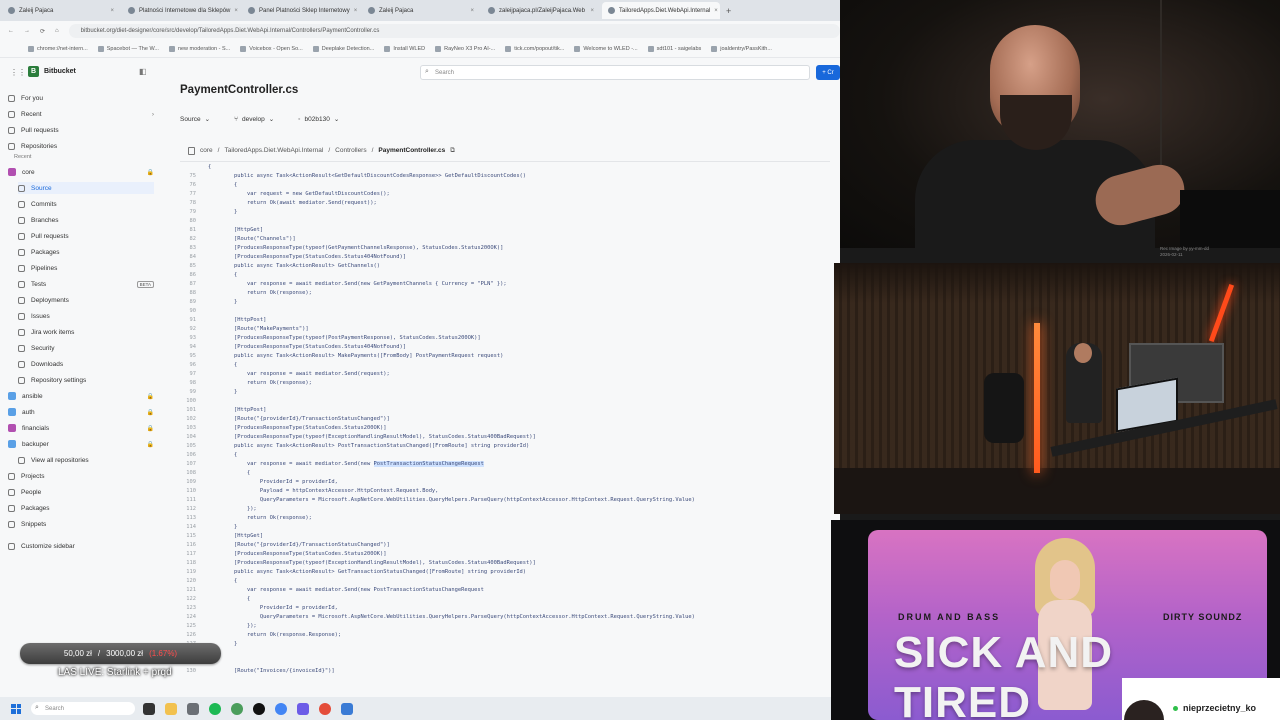 This screenshot has height=720, width=1280. I want to click on sidebar-item: Deployments, so click(86, 300).